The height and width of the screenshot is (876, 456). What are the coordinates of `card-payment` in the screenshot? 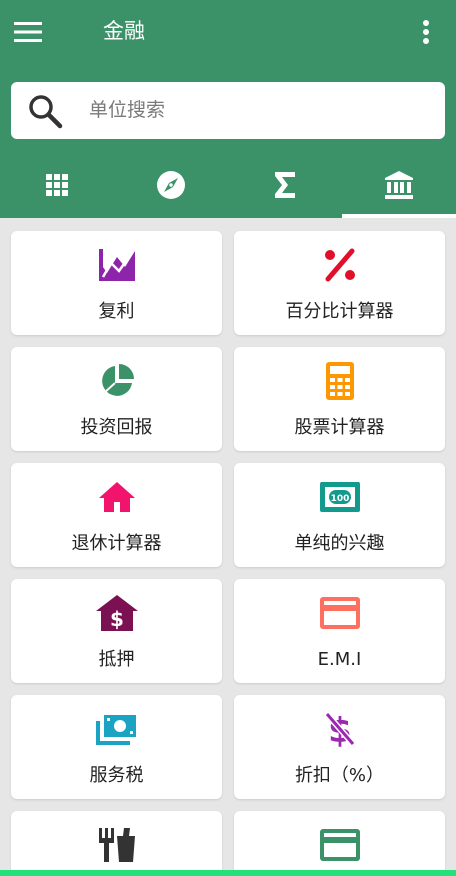 It's located at (339, 843).